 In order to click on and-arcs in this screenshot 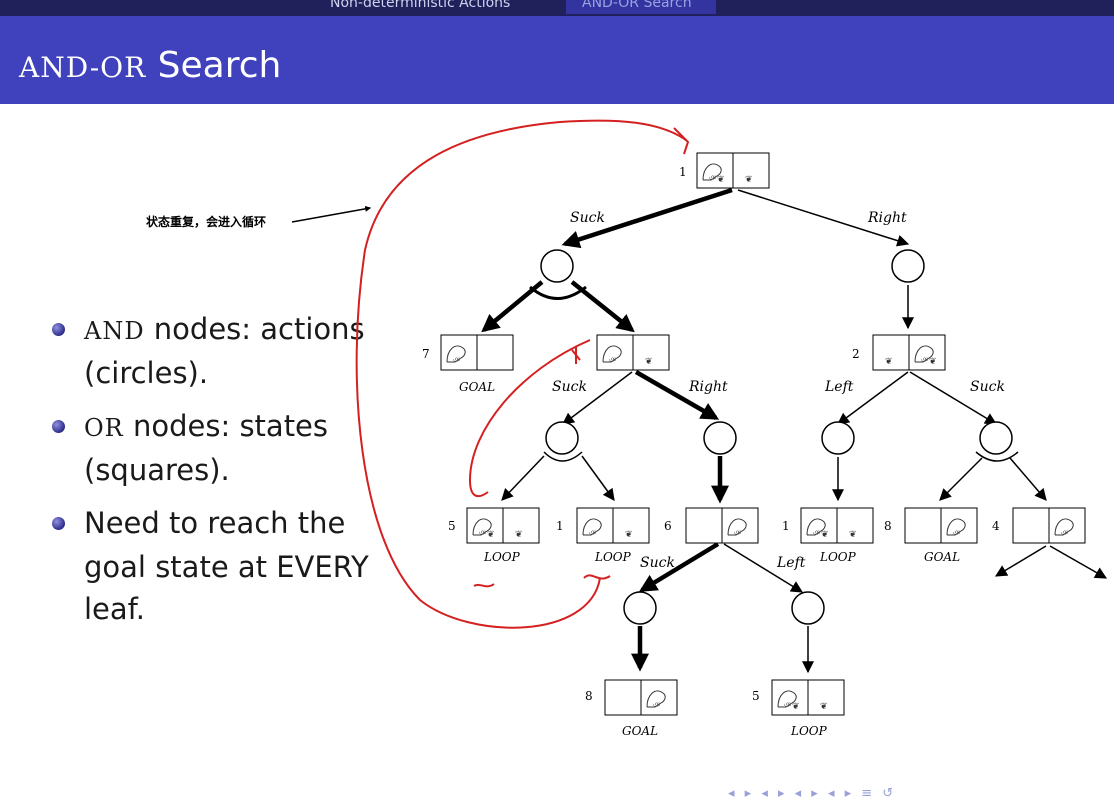, I will do `click(774, 373)`.